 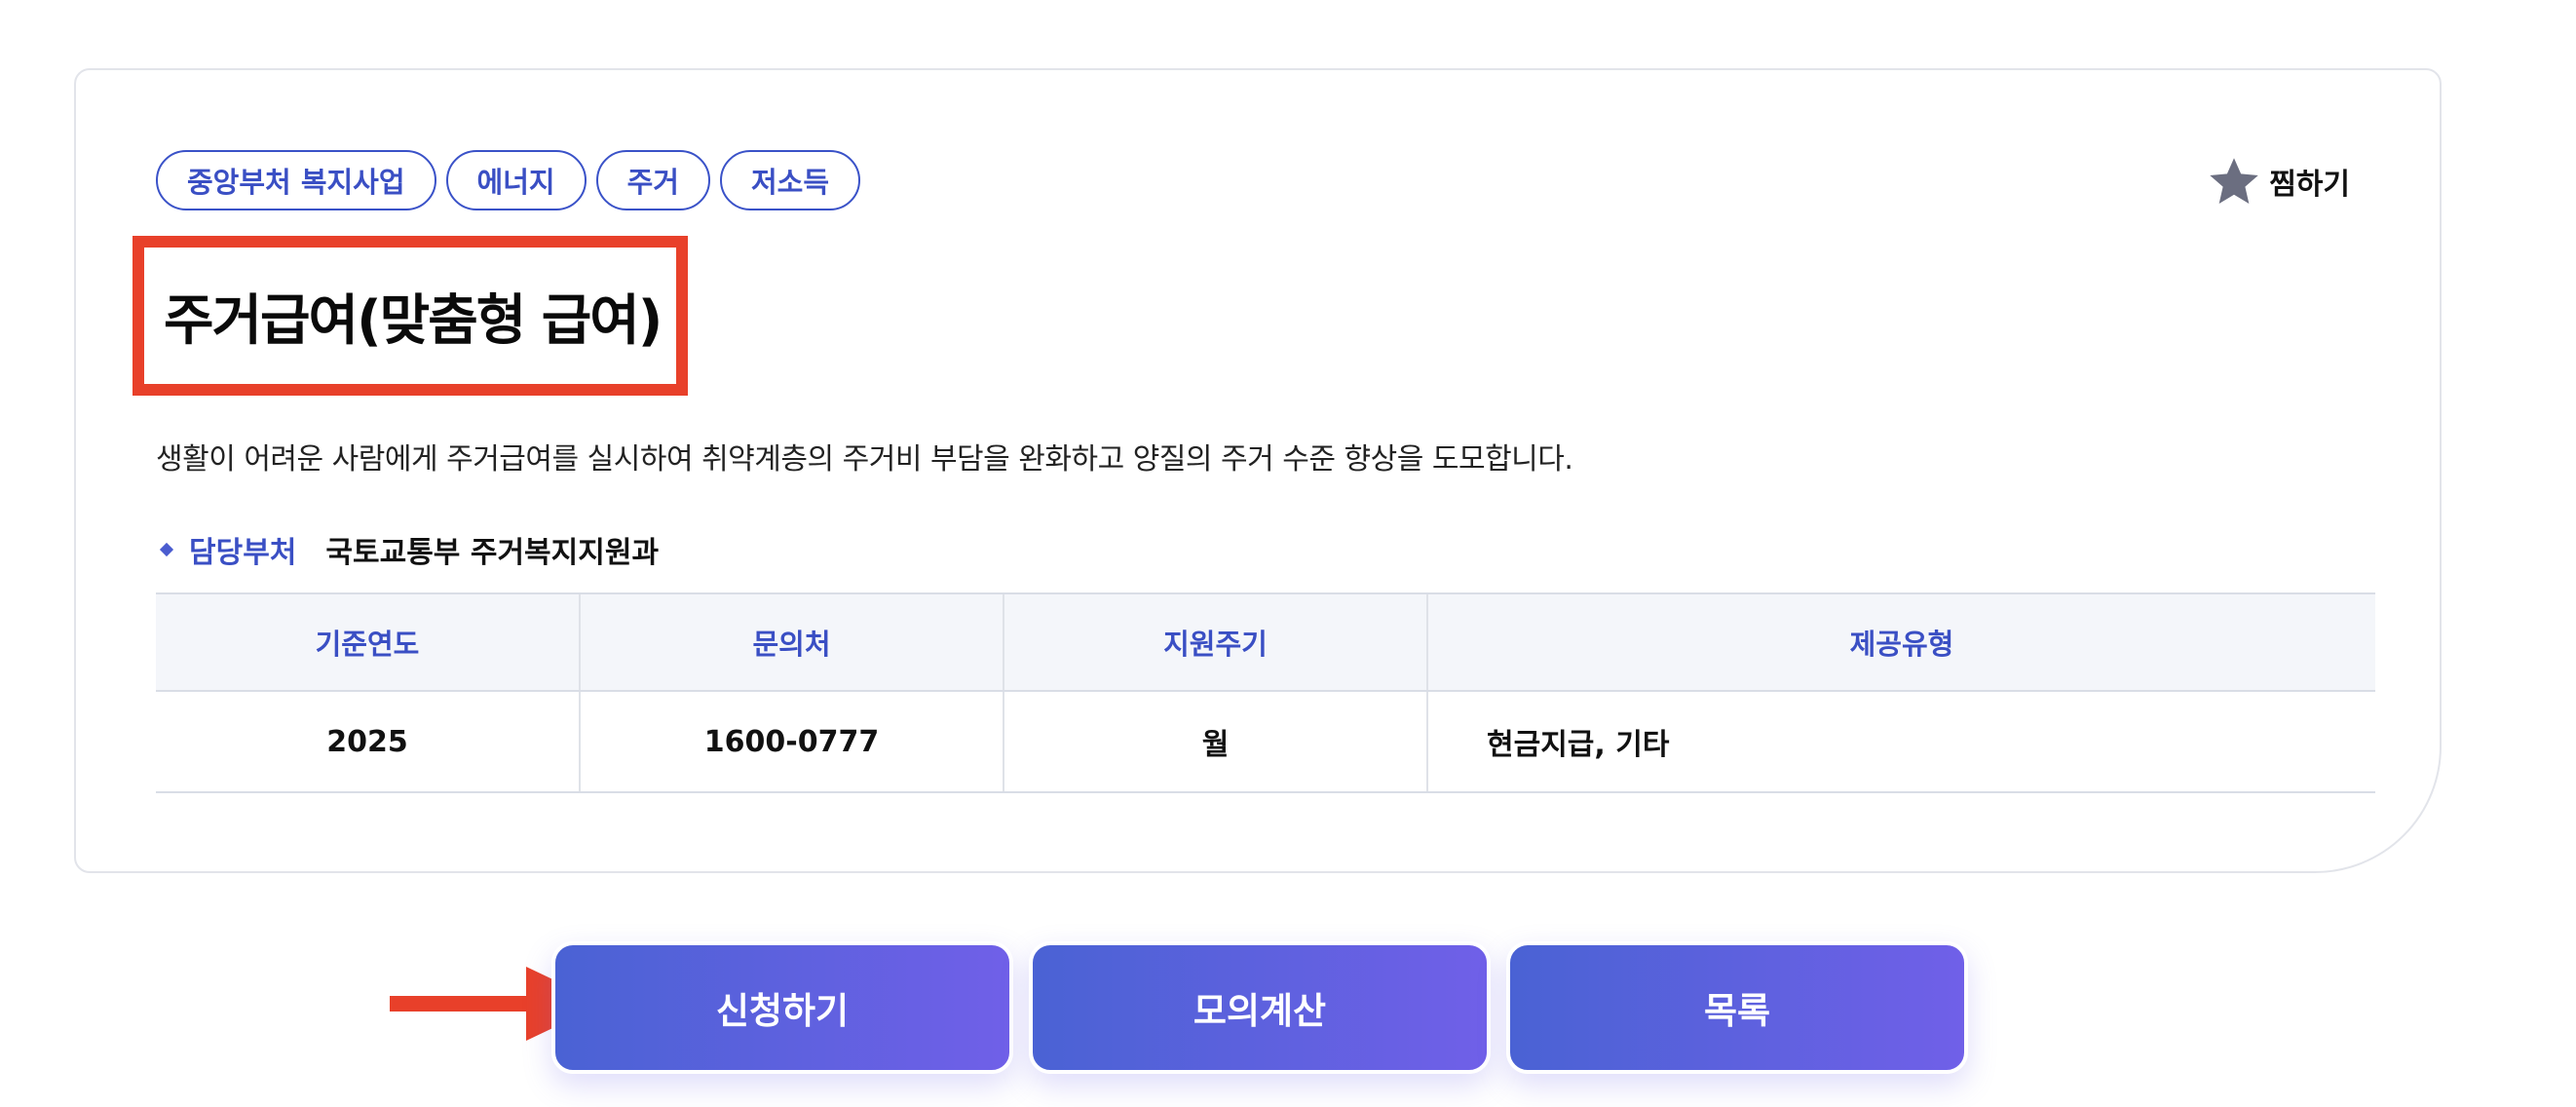 I want to click on department-label: 담당부처, so click(x=243, y=553).